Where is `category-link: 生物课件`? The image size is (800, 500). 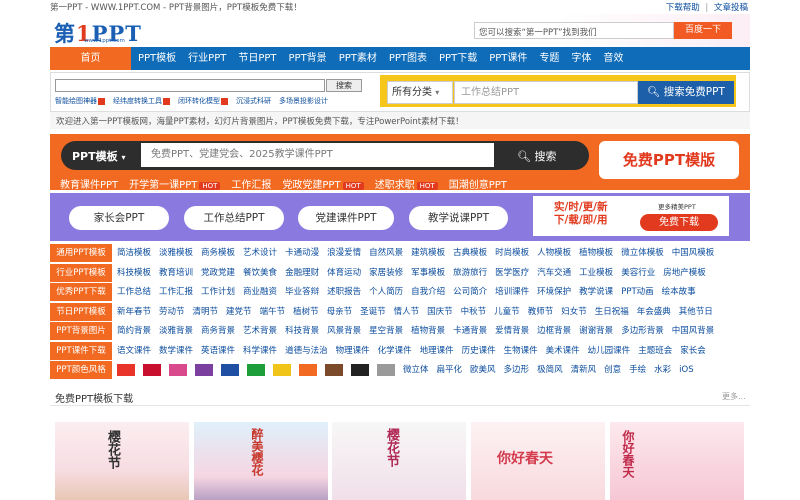 category-link: 生物课件 is located at coordinates (521, 351).